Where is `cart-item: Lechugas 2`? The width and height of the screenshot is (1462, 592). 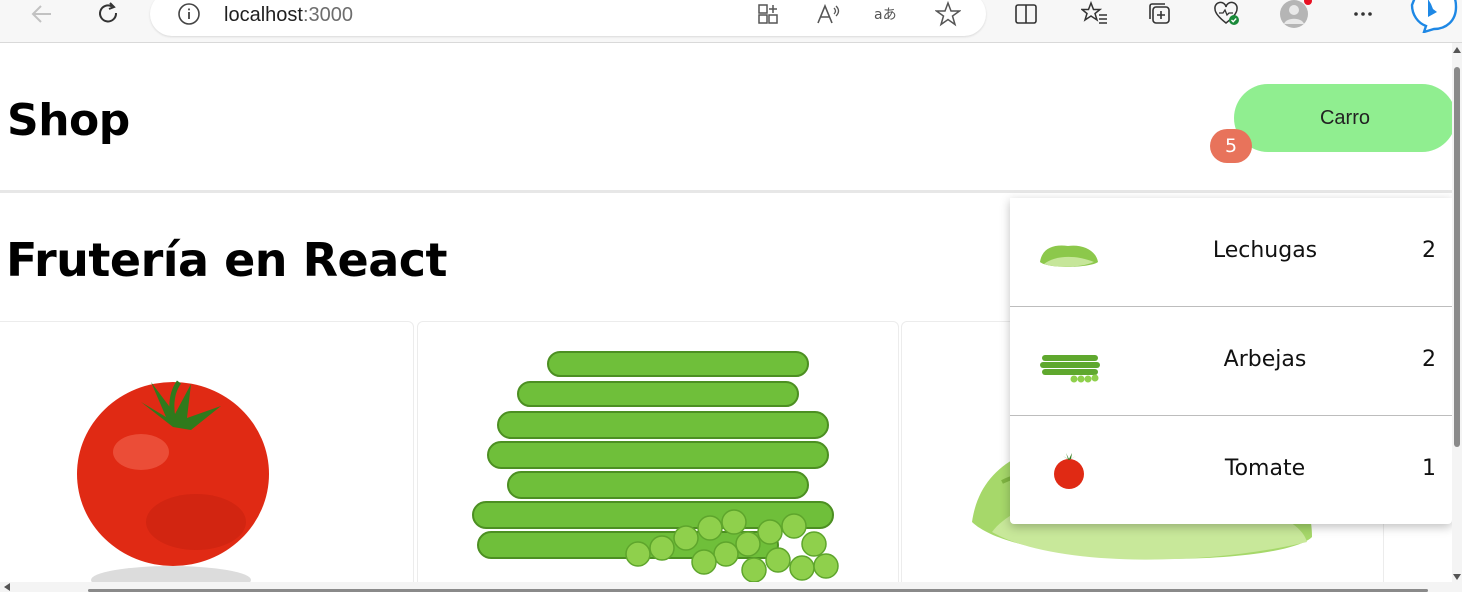 cart-item: Lechugas 2 is located at coordinates (1231, 252).